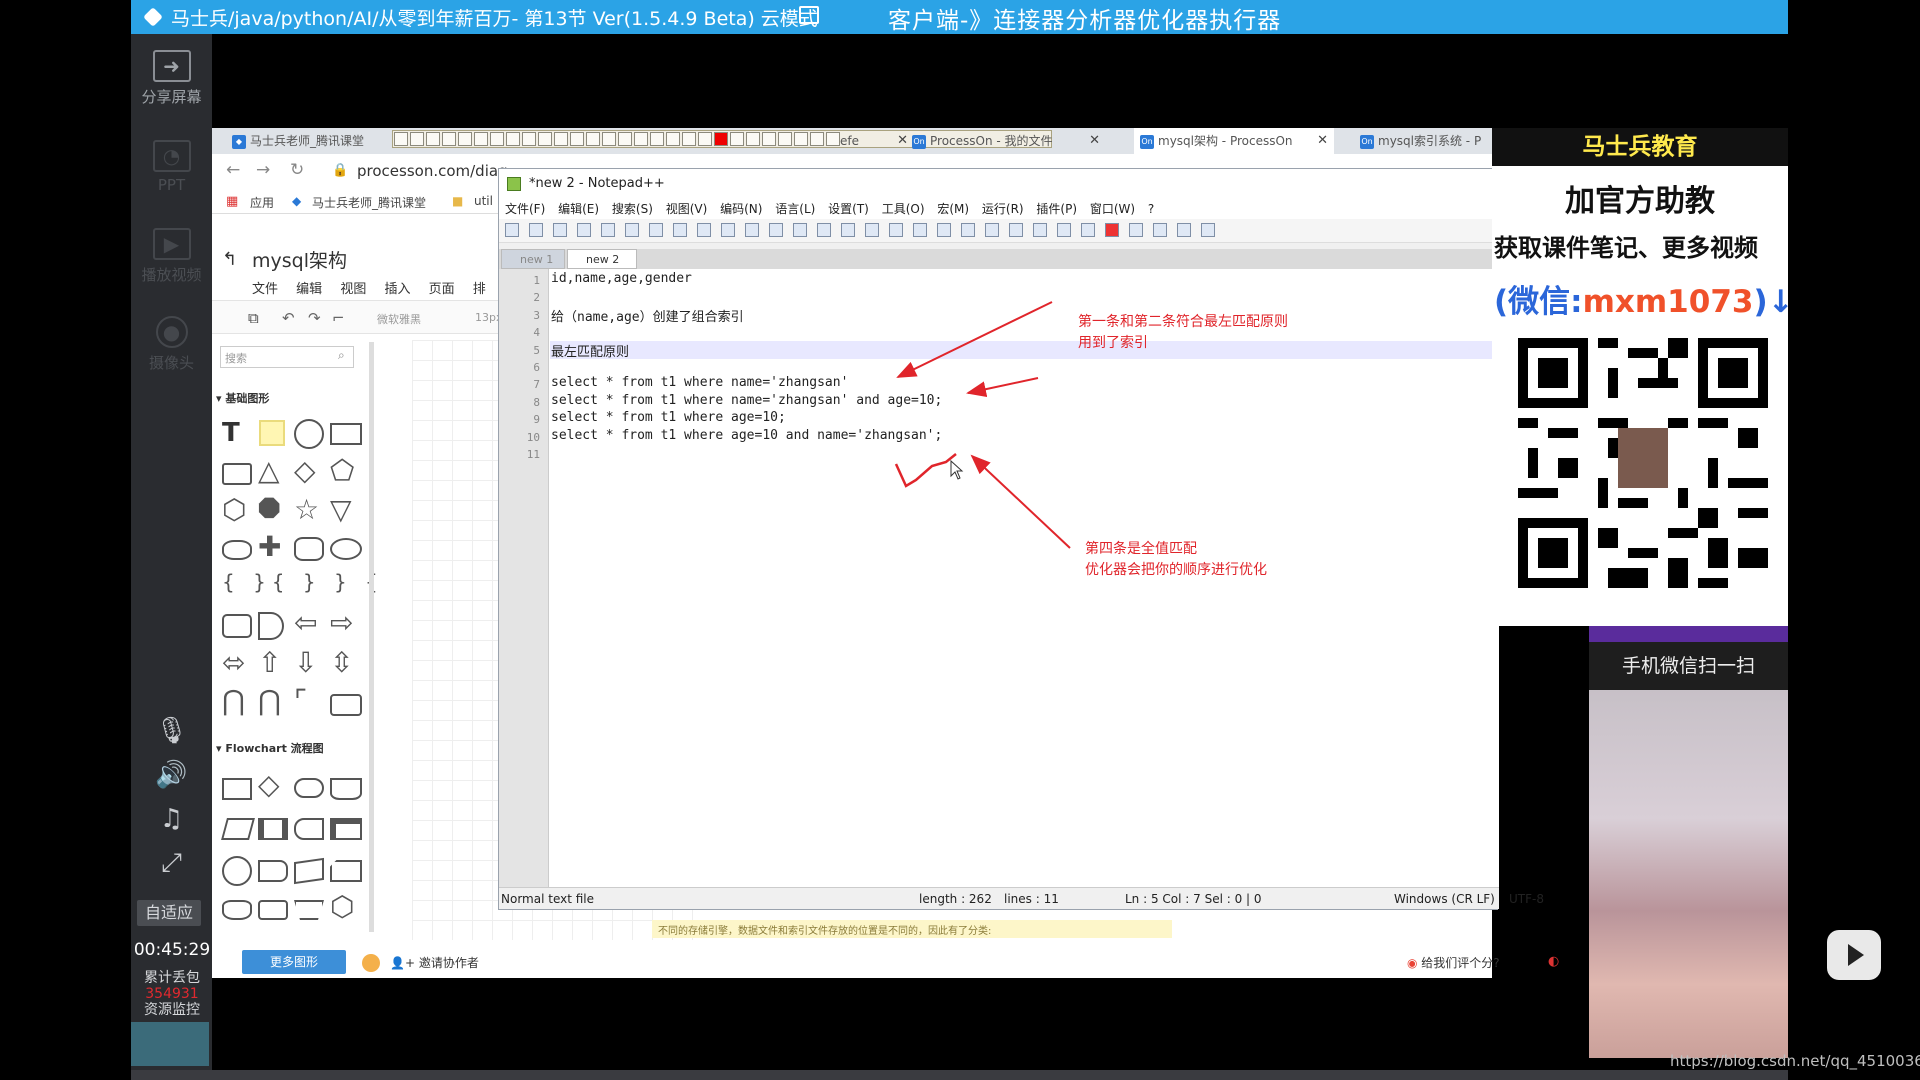  What do you see at coordinates (1183, 322) in the screenshot?
I see `annotation-note-1-line-1: 第一条和第二条符合最左匹配原则` at bounding box center [1183, 322].